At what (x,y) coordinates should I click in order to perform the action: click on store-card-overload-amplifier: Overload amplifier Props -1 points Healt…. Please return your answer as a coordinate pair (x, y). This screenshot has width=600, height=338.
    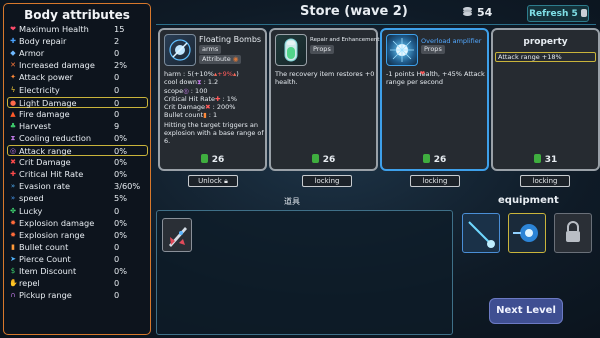
    Looking at the image, I should click on (434, 99).